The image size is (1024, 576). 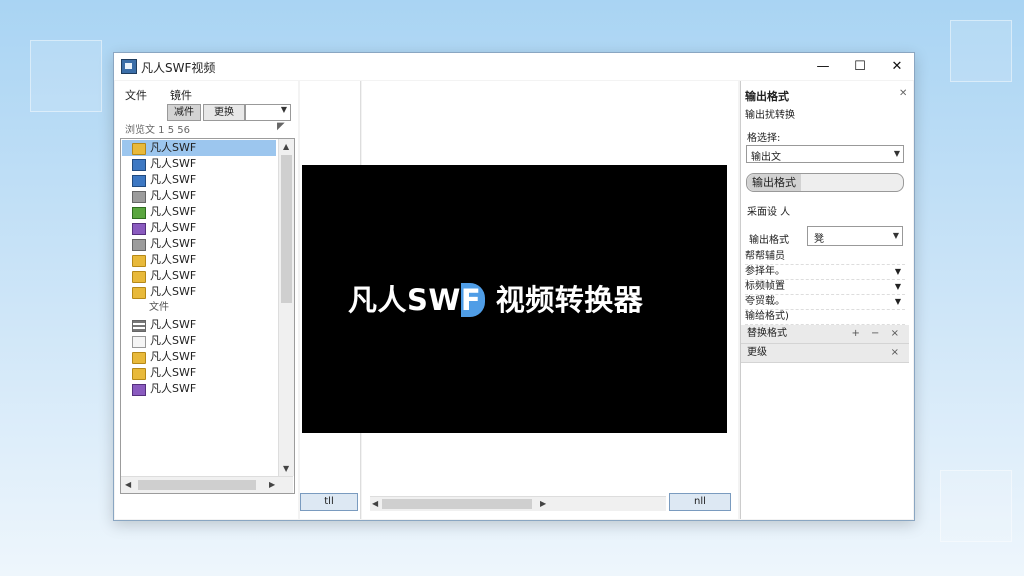 I want to click on property-row: 帮帮辅员, so click(x=825, y=257).